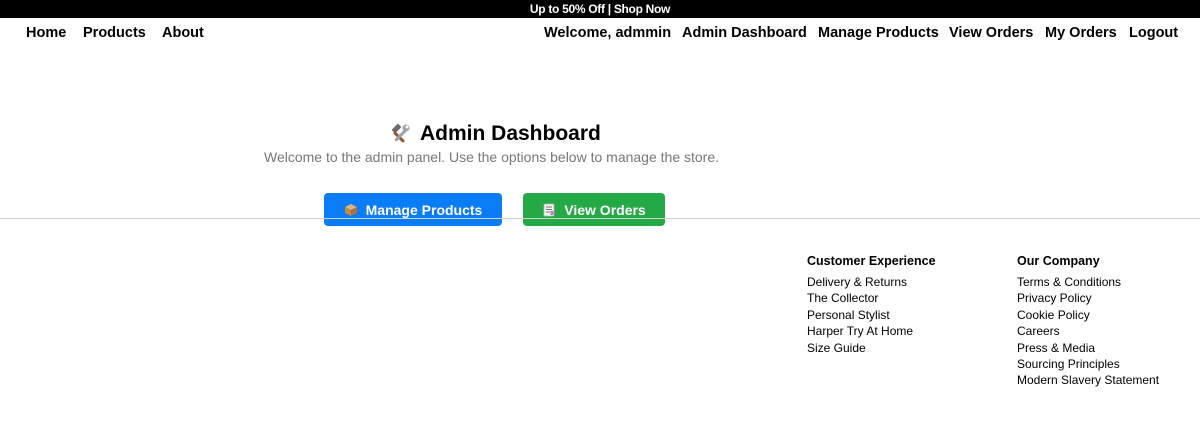 The height and width of the screenshot is (446, 1200). I want to click on page-title: Admin Dashboard, so click(494, 134).